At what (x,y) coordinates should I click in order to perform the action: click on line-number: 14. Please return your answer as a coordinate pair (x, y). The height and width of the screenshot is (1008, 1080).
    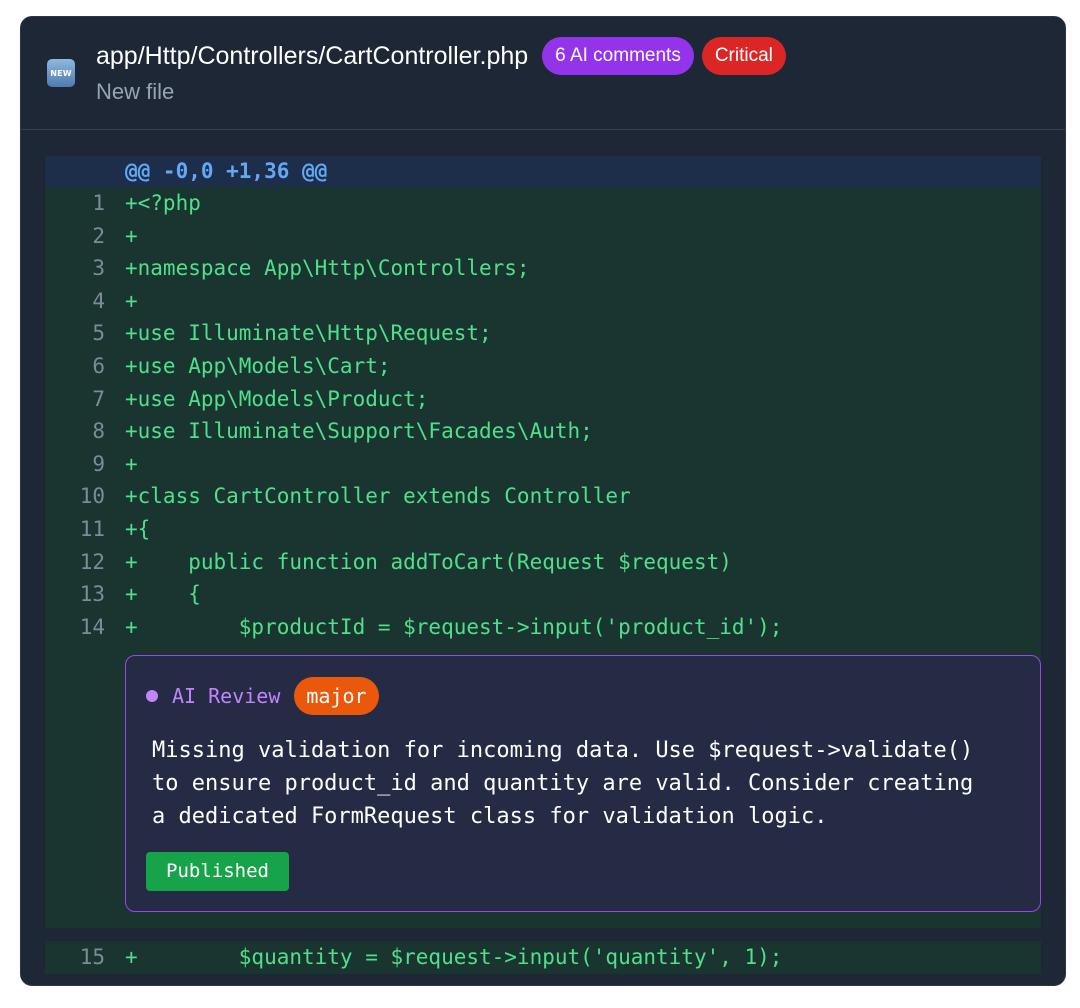
    Looking at the image, I should click on (92, 626).